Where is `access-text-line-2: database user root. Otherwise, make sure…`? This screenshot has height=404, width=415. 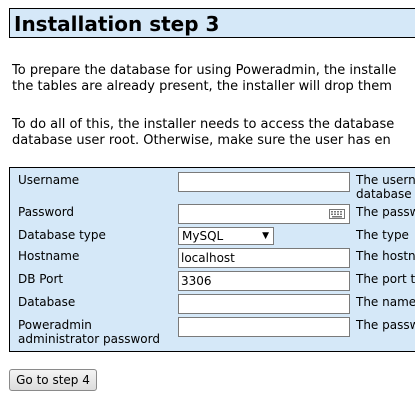 access-text-line-2: database user root. Otherwise, make sure… is located at coordinates (201, 140).